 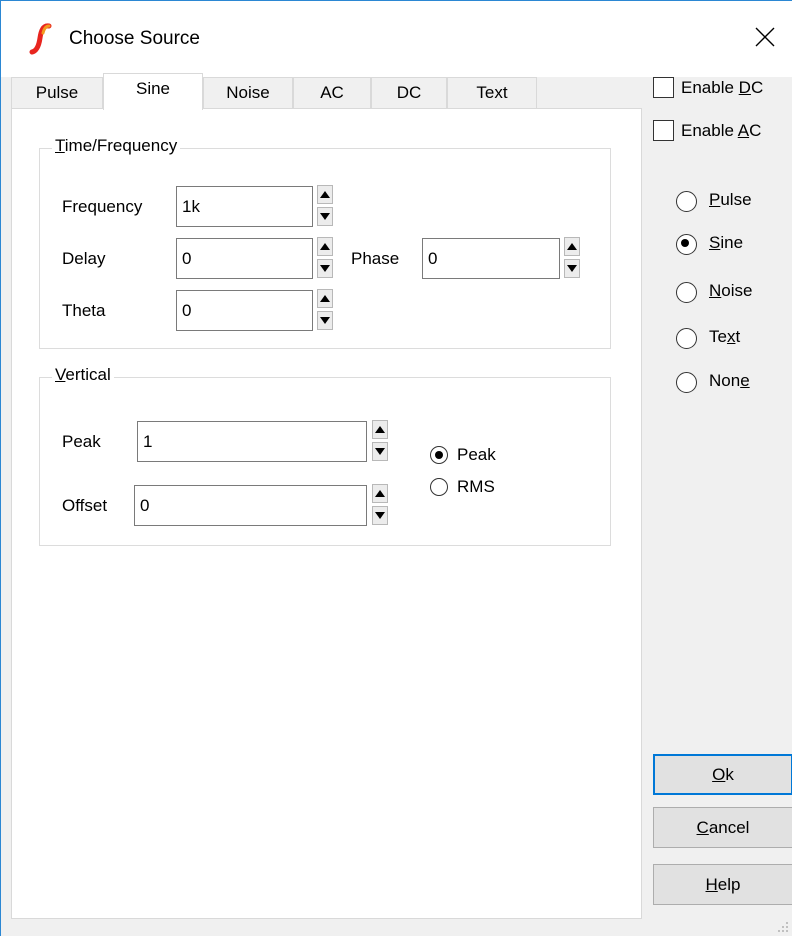 What do you see at coordinates (491, 258) in the screenshot?
I see `phase-input: 0` at bounding box center [491, 258].